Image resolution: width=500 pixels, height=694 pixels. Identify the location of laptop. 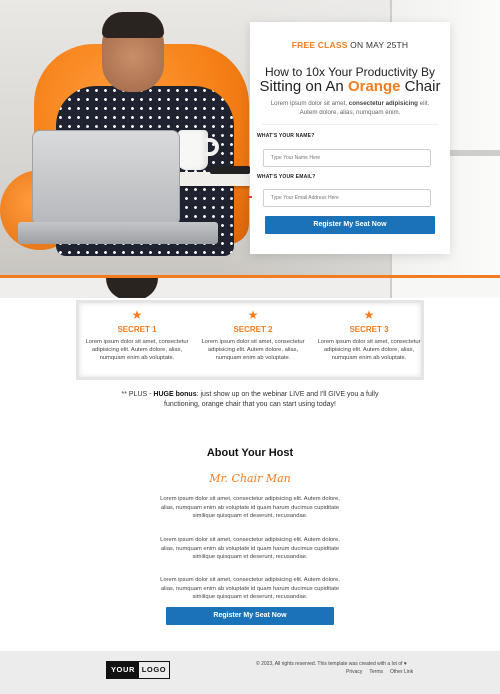
(106, 178).